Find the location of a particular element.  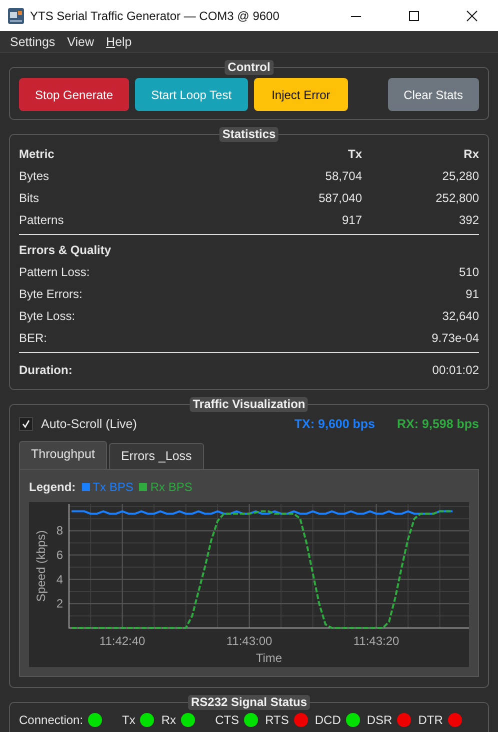

stat-label: Byte Loss: is located at coordinates (47, 316).